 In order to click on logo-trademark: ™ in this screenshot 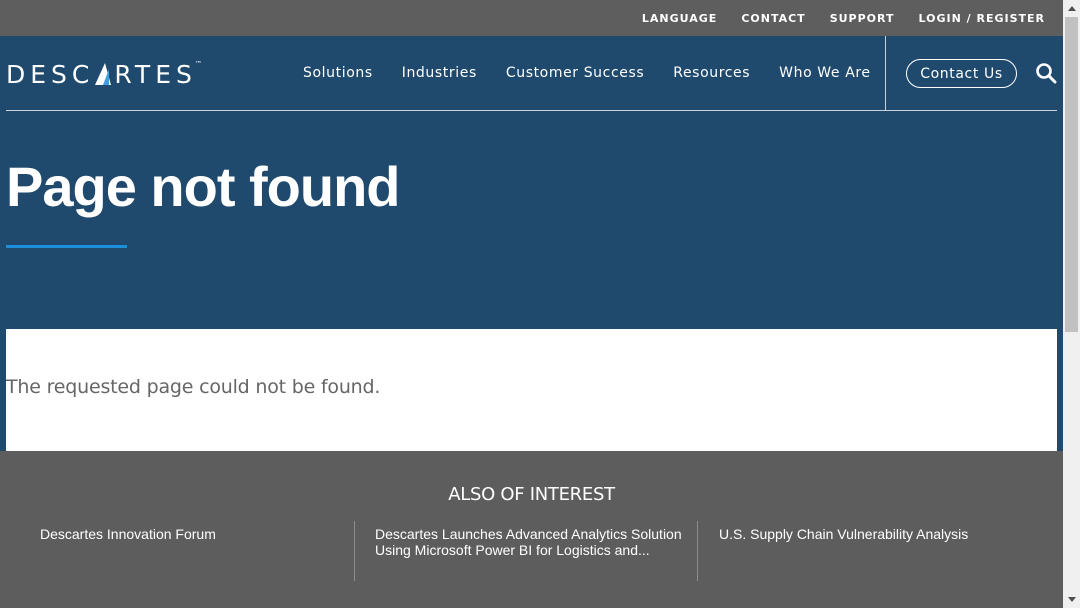, I will do `click(198, 64)`.